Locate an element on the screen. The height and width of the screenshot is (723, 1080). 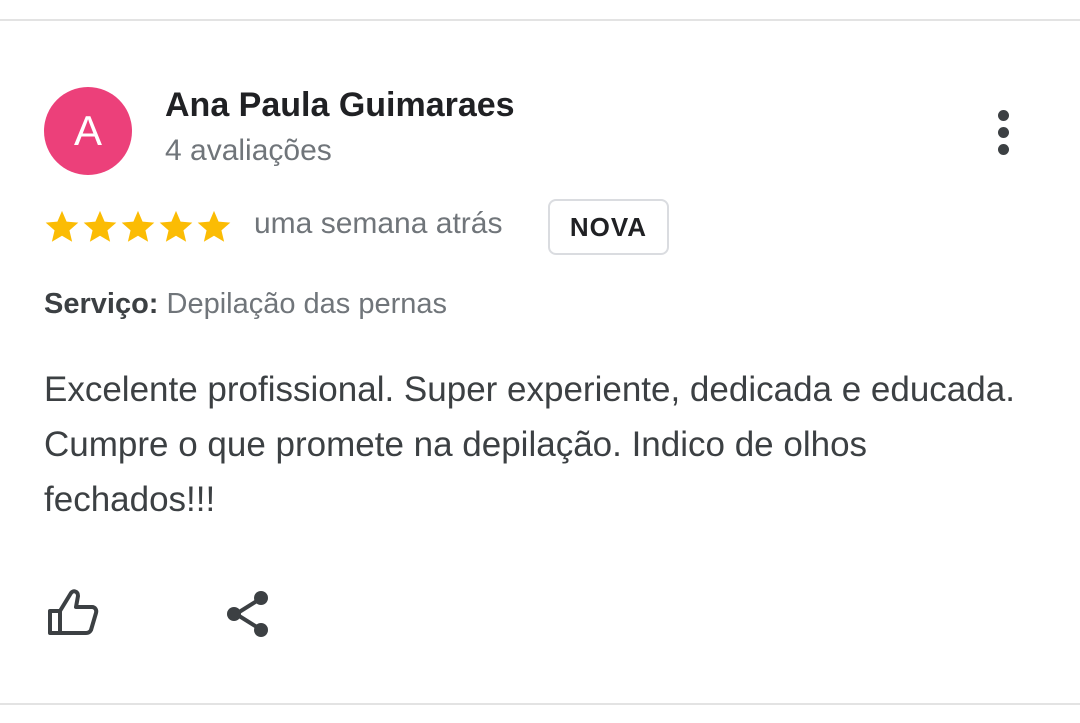
review-time: uma semana atrás is located at coordinates (378, 223).